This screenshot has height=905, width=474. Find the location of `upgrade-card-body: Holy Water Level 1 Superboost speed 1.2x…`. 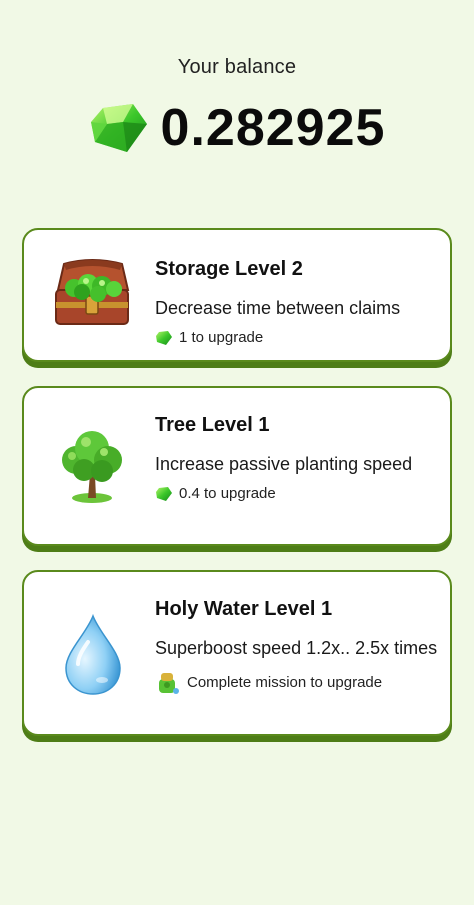

upgrade-card-body: Holy Water Level 1 Superboost speed 1.2x… is located at coordinates (296, 646).